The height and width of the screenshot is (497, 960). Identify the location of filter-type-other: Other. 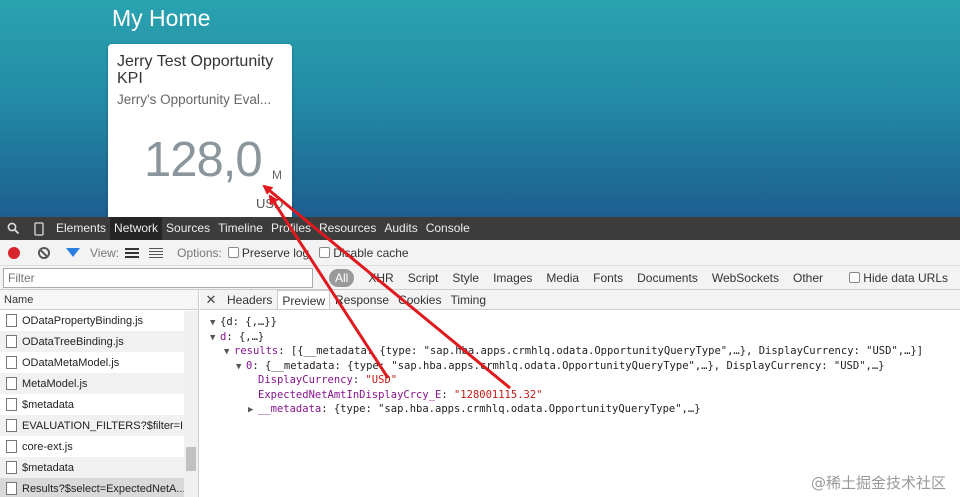
(808, 278).